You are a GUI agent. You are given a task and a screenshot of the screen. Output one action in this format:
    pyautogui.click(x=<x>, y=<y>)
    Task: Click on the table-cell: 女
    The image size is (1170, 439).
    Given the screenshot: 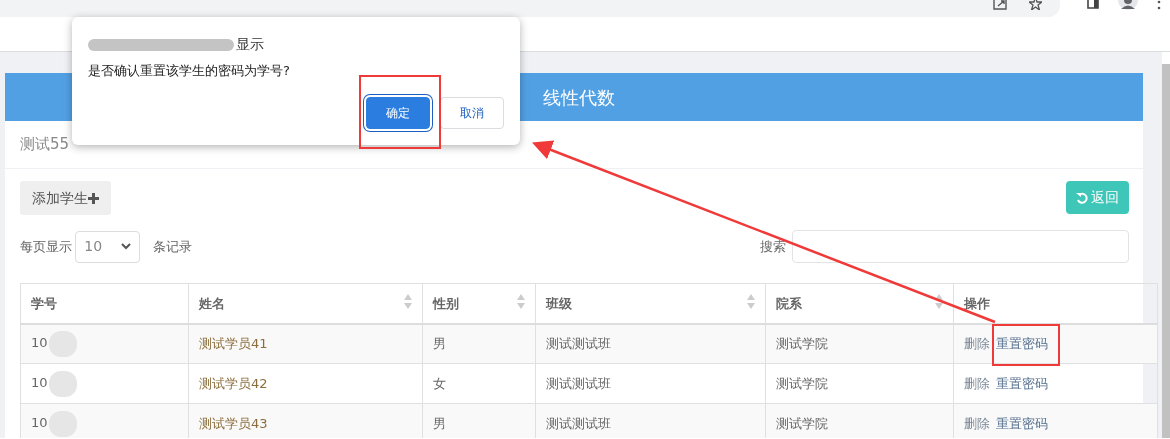 What is the action you would take?
    pyautogui.click(x=439, y=383)
    